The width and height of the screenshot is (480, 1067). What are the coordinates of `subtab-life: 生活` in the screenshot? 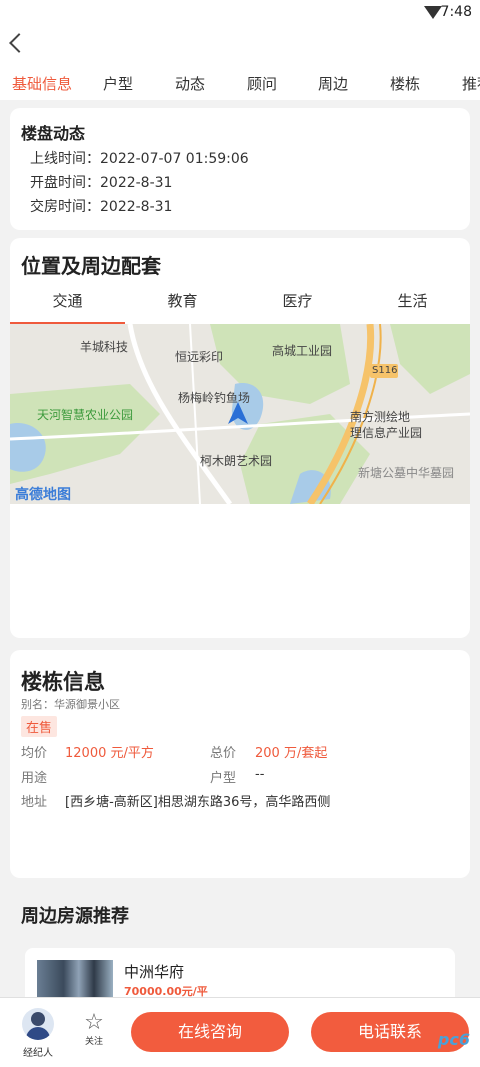 It's located at (412, 300).